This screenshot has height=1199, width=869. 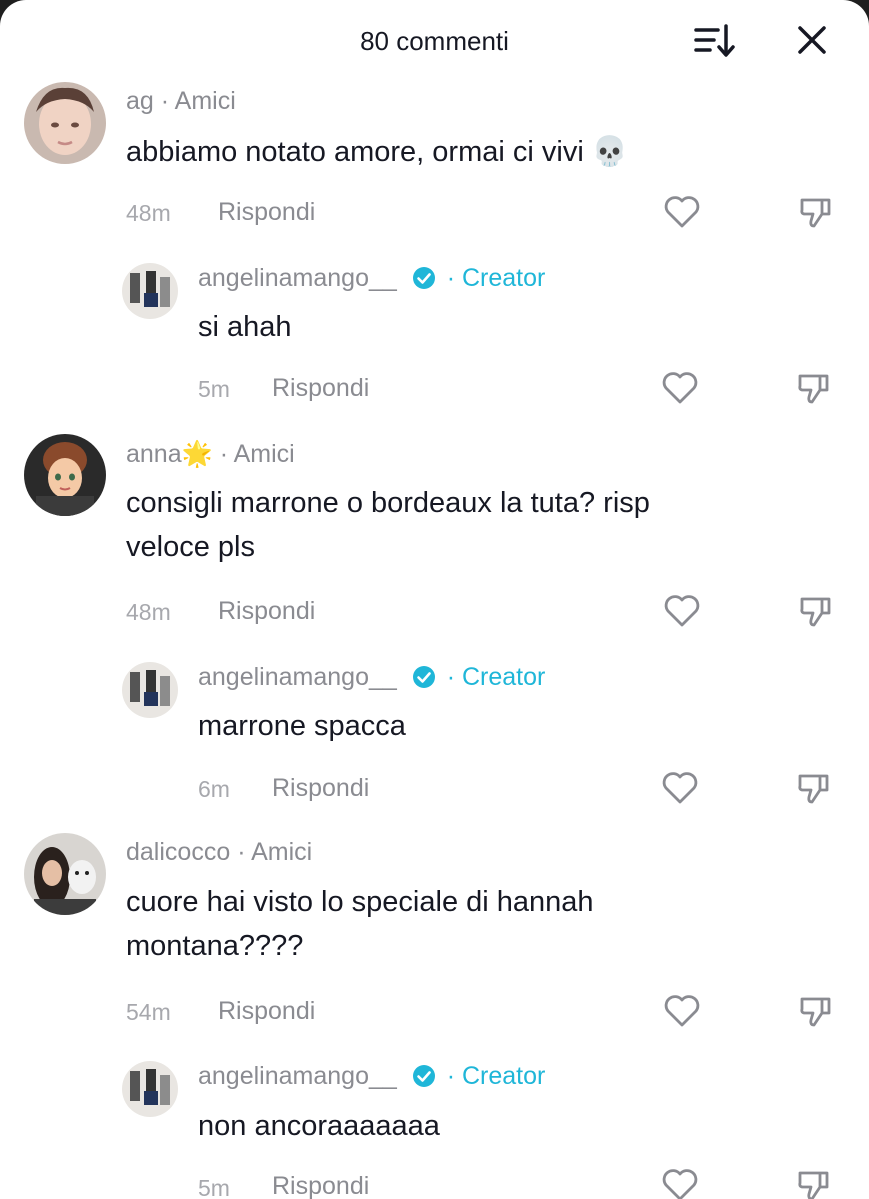 I want to click on close-icon, so click(x=812, y=40).